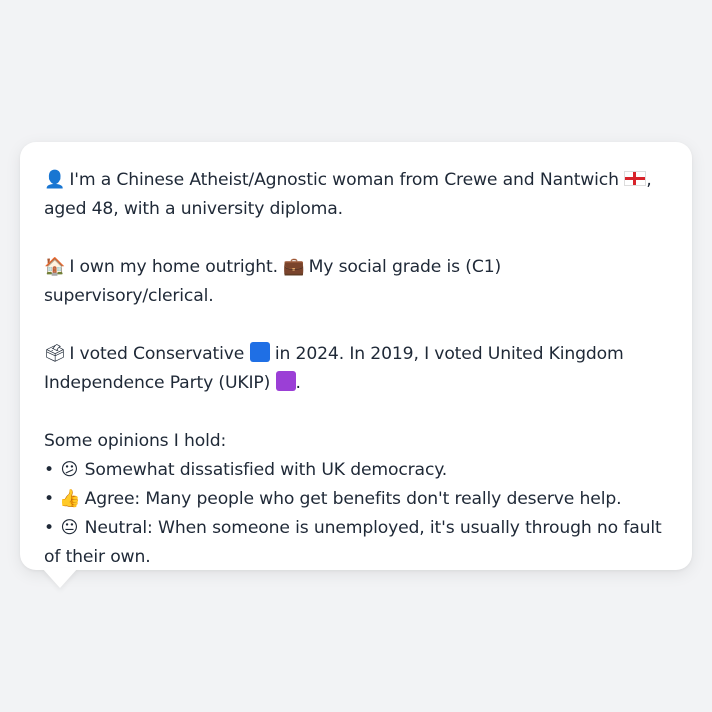 The height and width of the screenshot is (712, 712). What do you see at coordinates (69, 528) in the screenshot?
I see `neutral-face-icon: 😐` at bounding box center [69, 528].